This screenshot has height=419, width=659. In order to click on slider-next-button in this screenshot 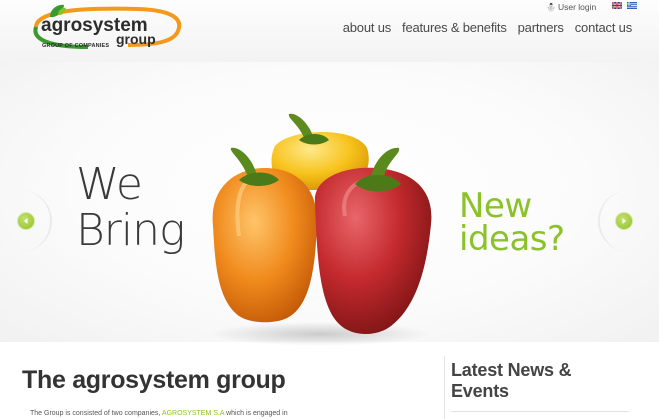, I will do `click(624, 221)`.